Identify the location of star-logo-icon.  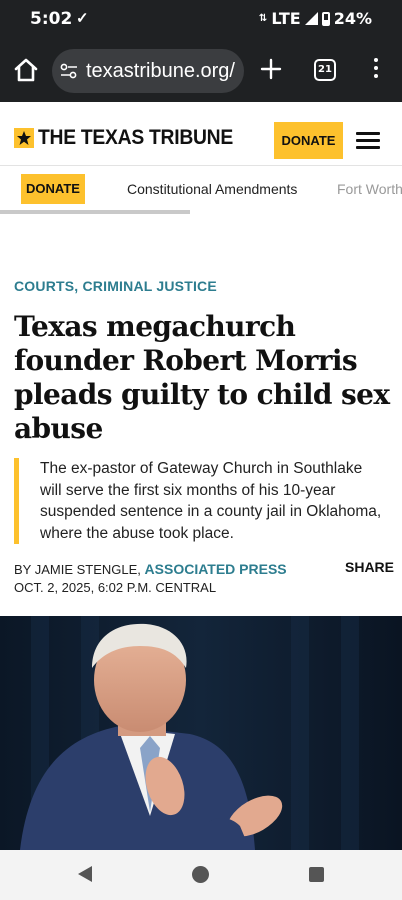
(24, 138).